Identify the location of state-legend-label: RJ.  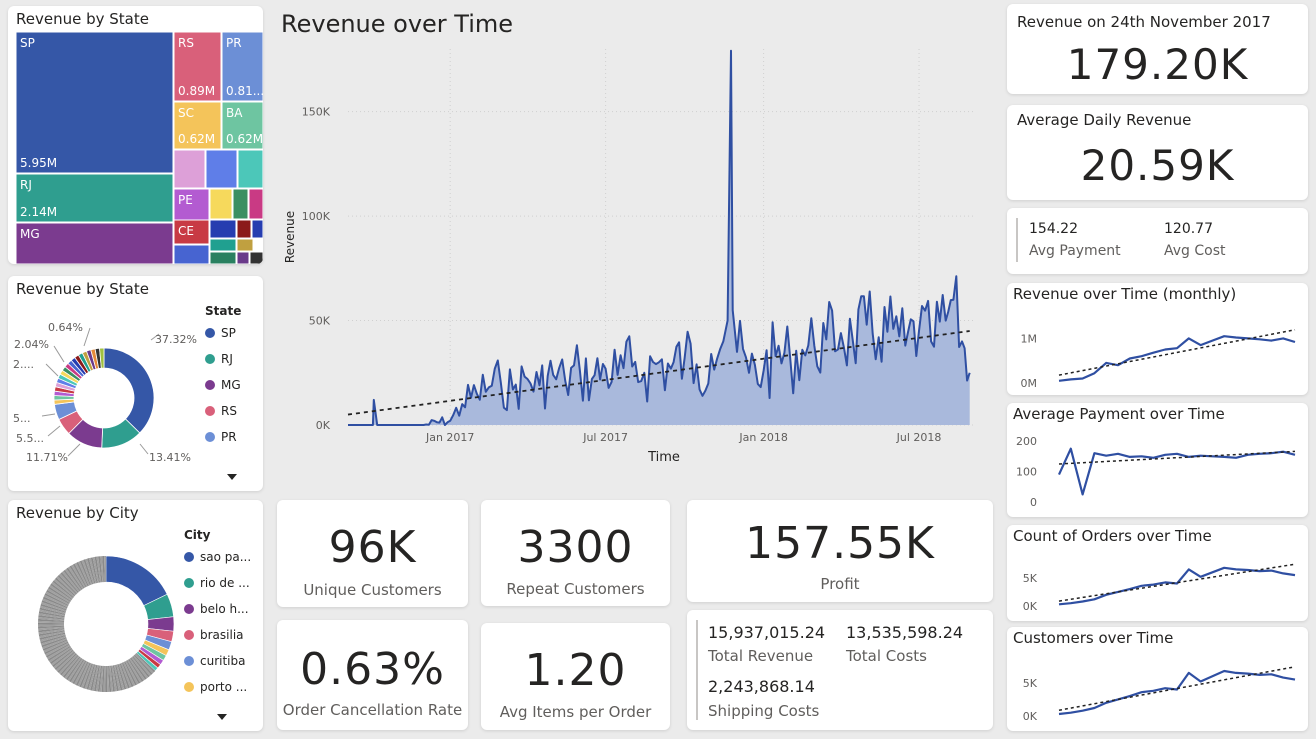
(227, 359).